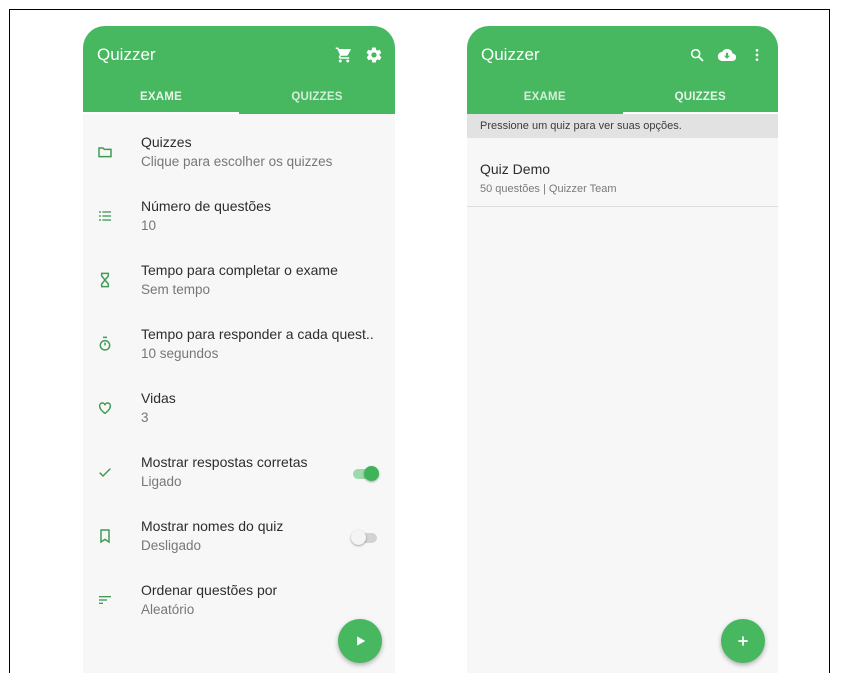 Image resolution: width=841 pixels, height=673 pixels. What do you see at coordinates (105, 344) in the screenshot?
I see `stopwatch-icon` at bounding box center [105, 344].